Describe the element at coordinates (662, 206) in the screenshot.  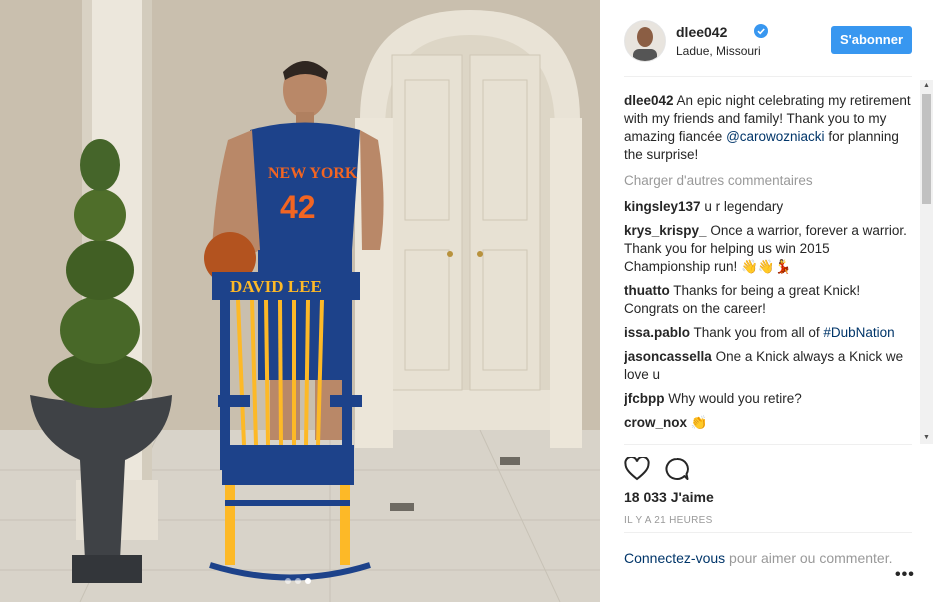
I see `comment-username: kingsley137` at that location.